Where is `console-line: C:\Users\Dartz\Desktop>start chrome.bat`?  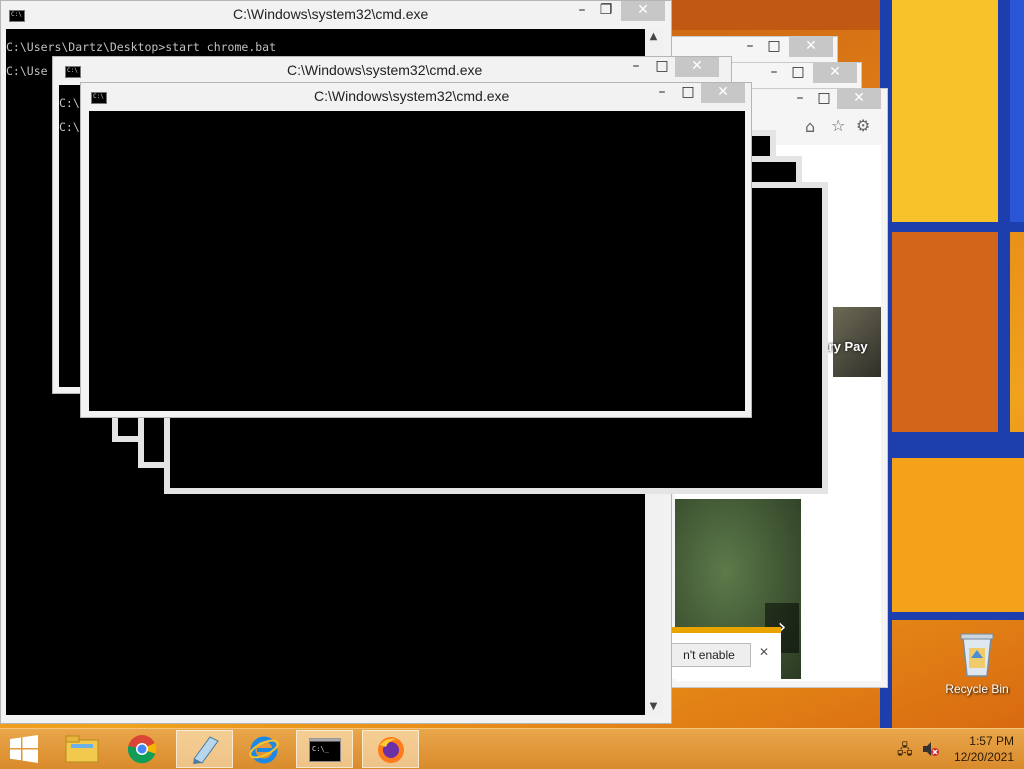
console-line: C:\Users\Dartz\Desktop>start chrome.bat is located at coordinates (141, 47).